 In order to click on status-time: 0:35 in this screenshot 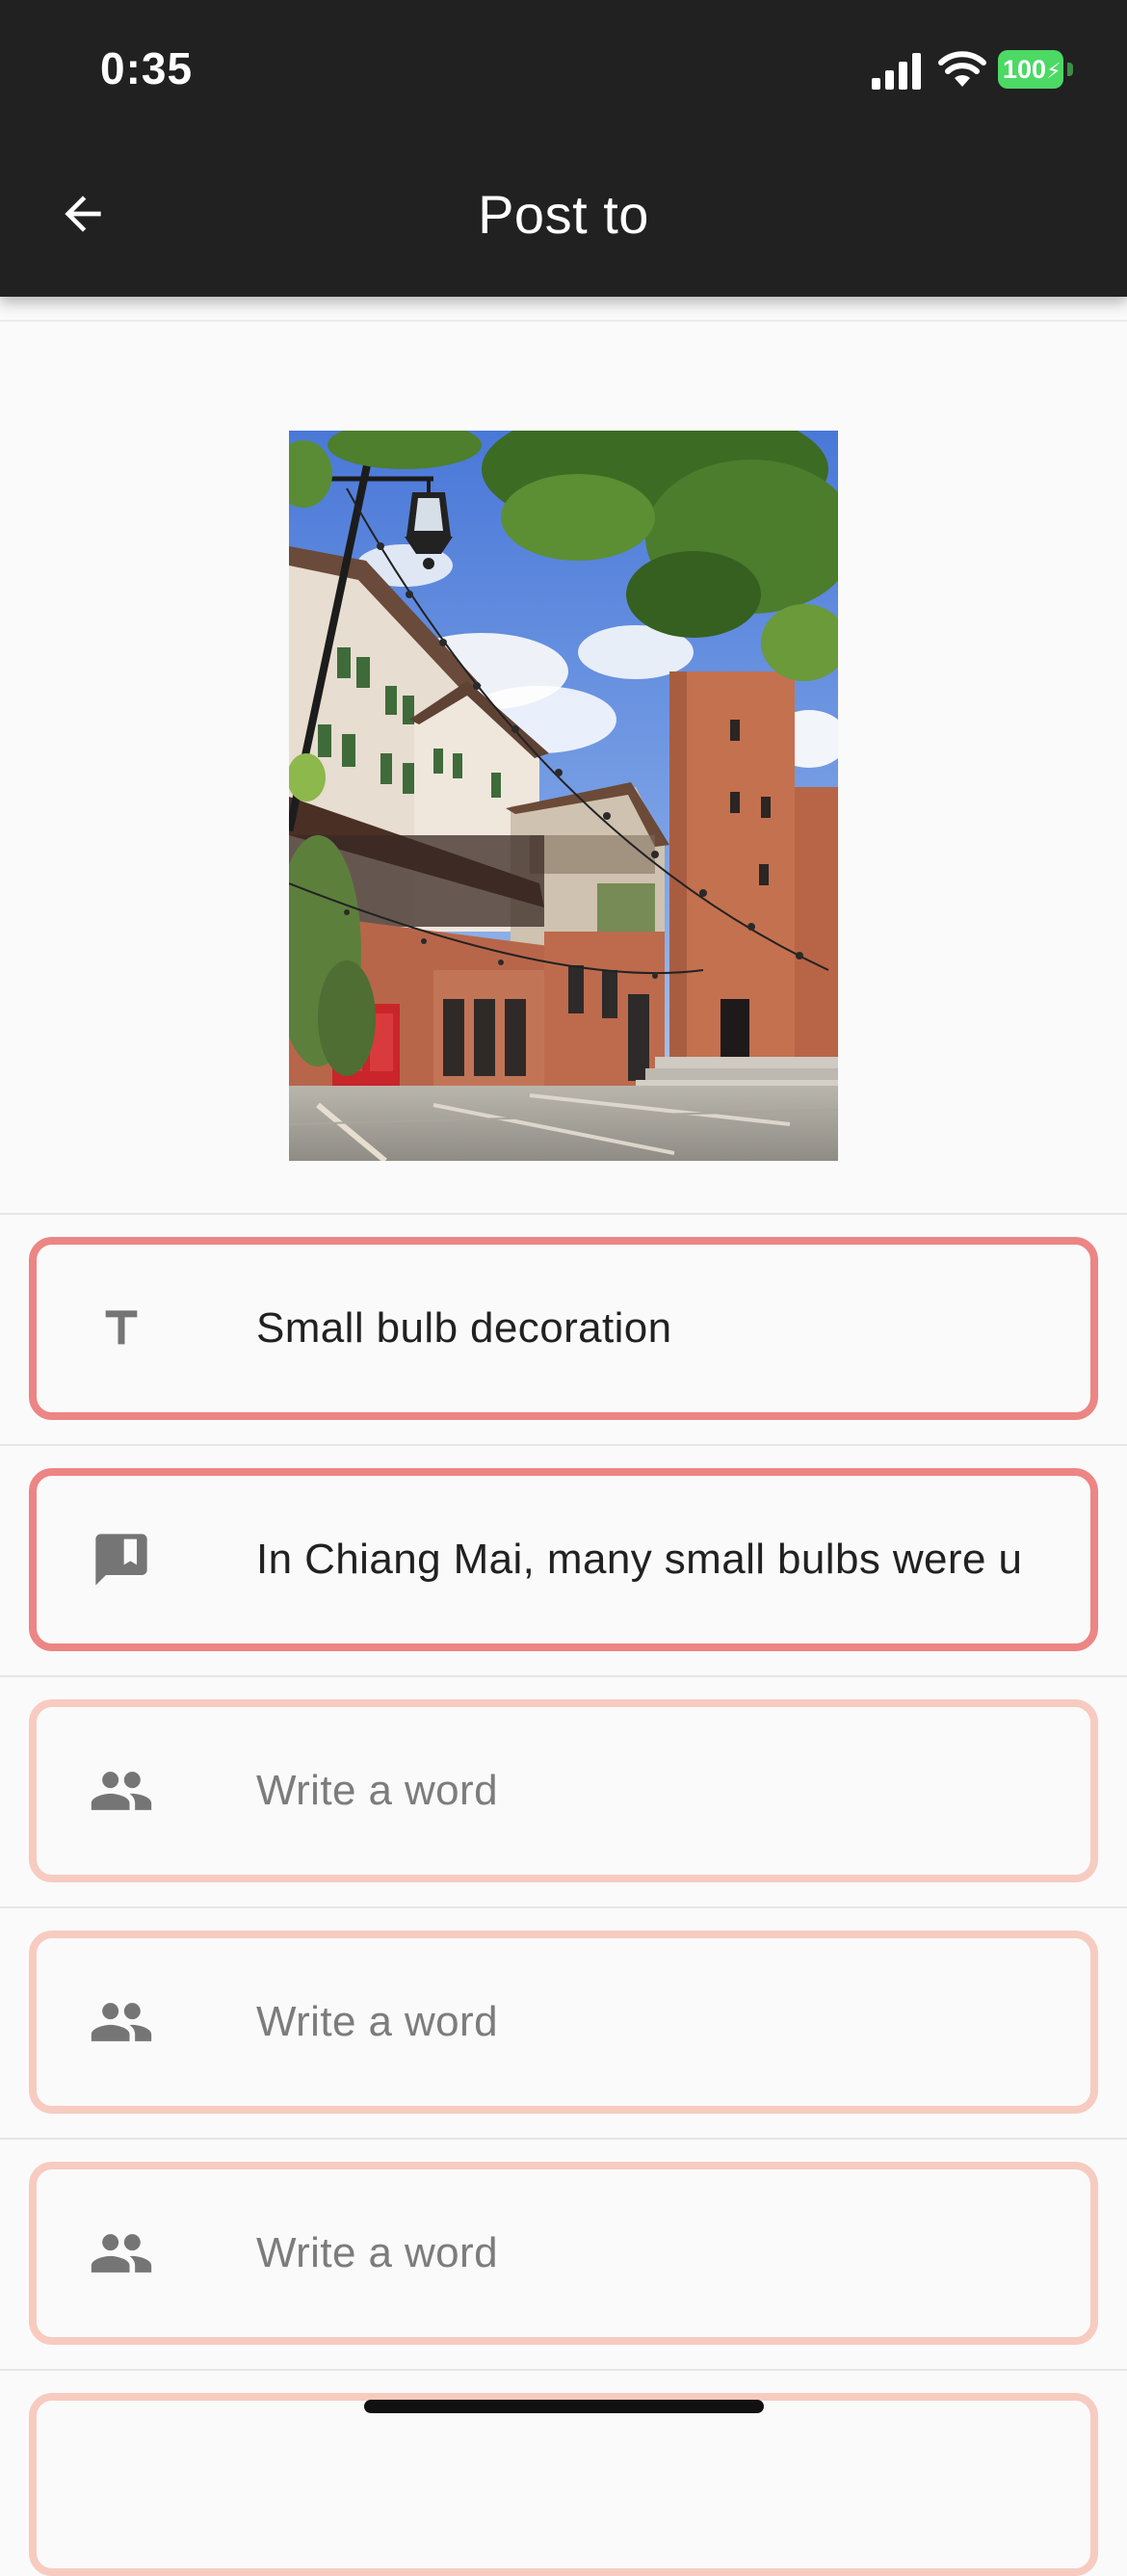, I will do `click(147, 68)`.